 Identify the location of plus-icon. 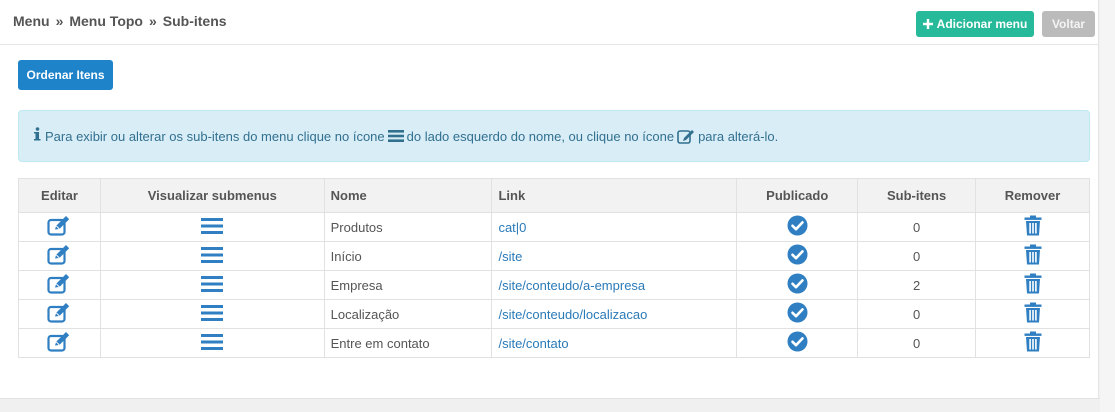
(927, 24).